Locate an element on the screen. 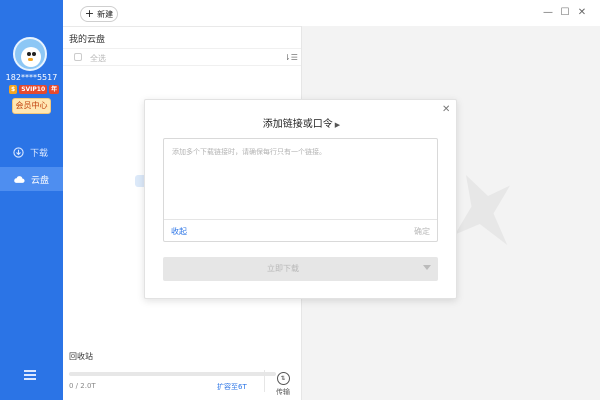 Image resolution: width=600 pixels, height=400 pixels. new-button: + 新建 is located at coordinates (99, 14).